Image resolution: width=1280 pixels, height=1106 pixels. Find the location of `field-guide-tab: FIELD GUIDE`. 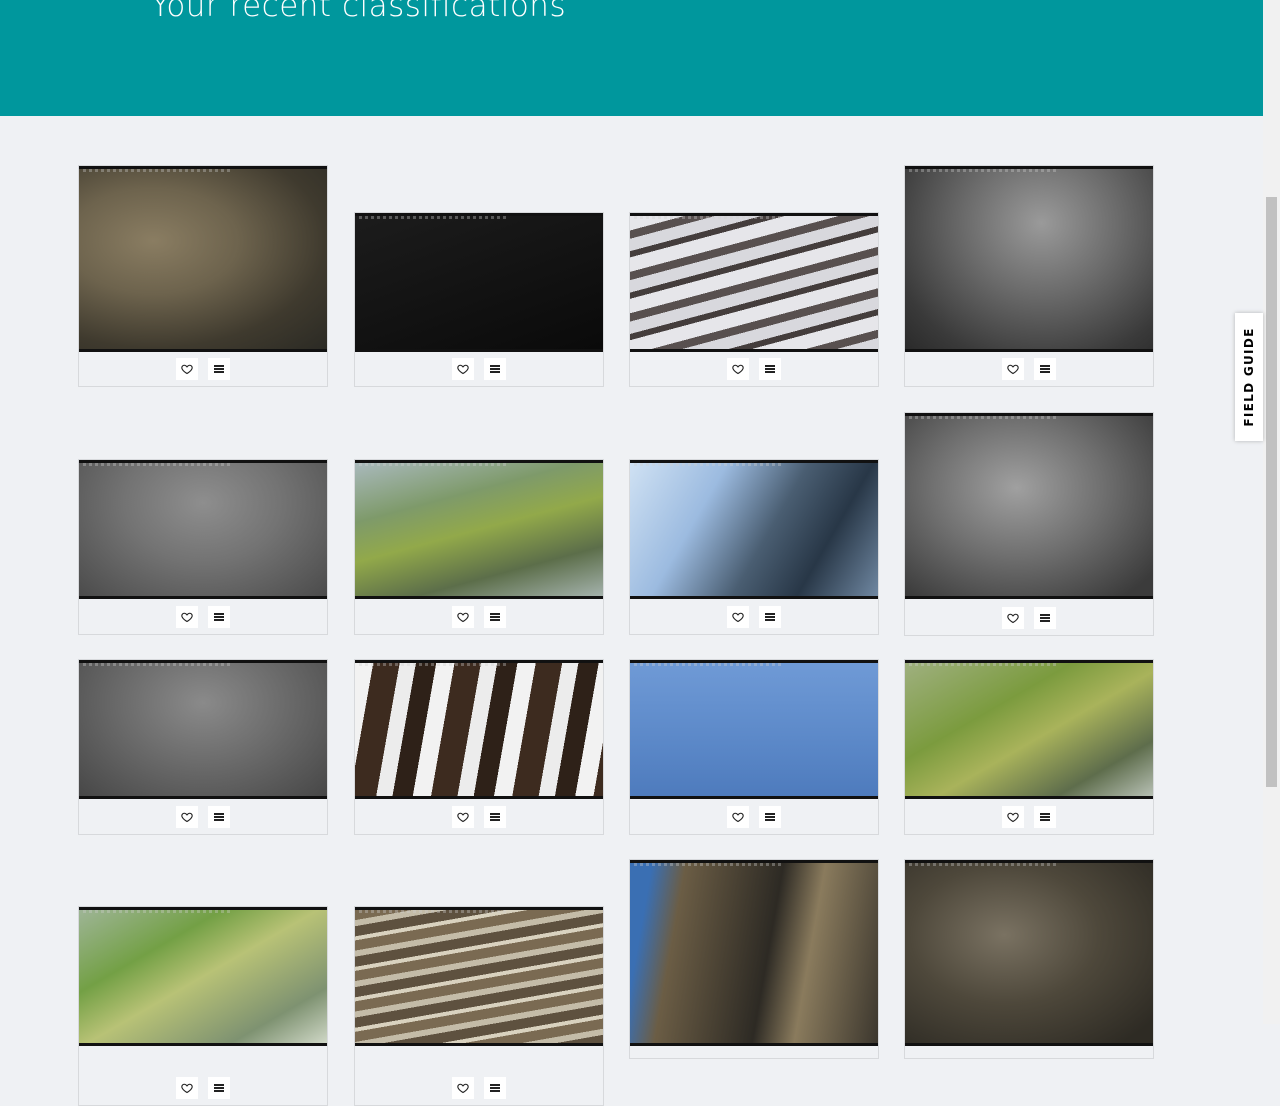

field-guide-tab: FIELD GUIDE is located at coordinates (1249, 377).